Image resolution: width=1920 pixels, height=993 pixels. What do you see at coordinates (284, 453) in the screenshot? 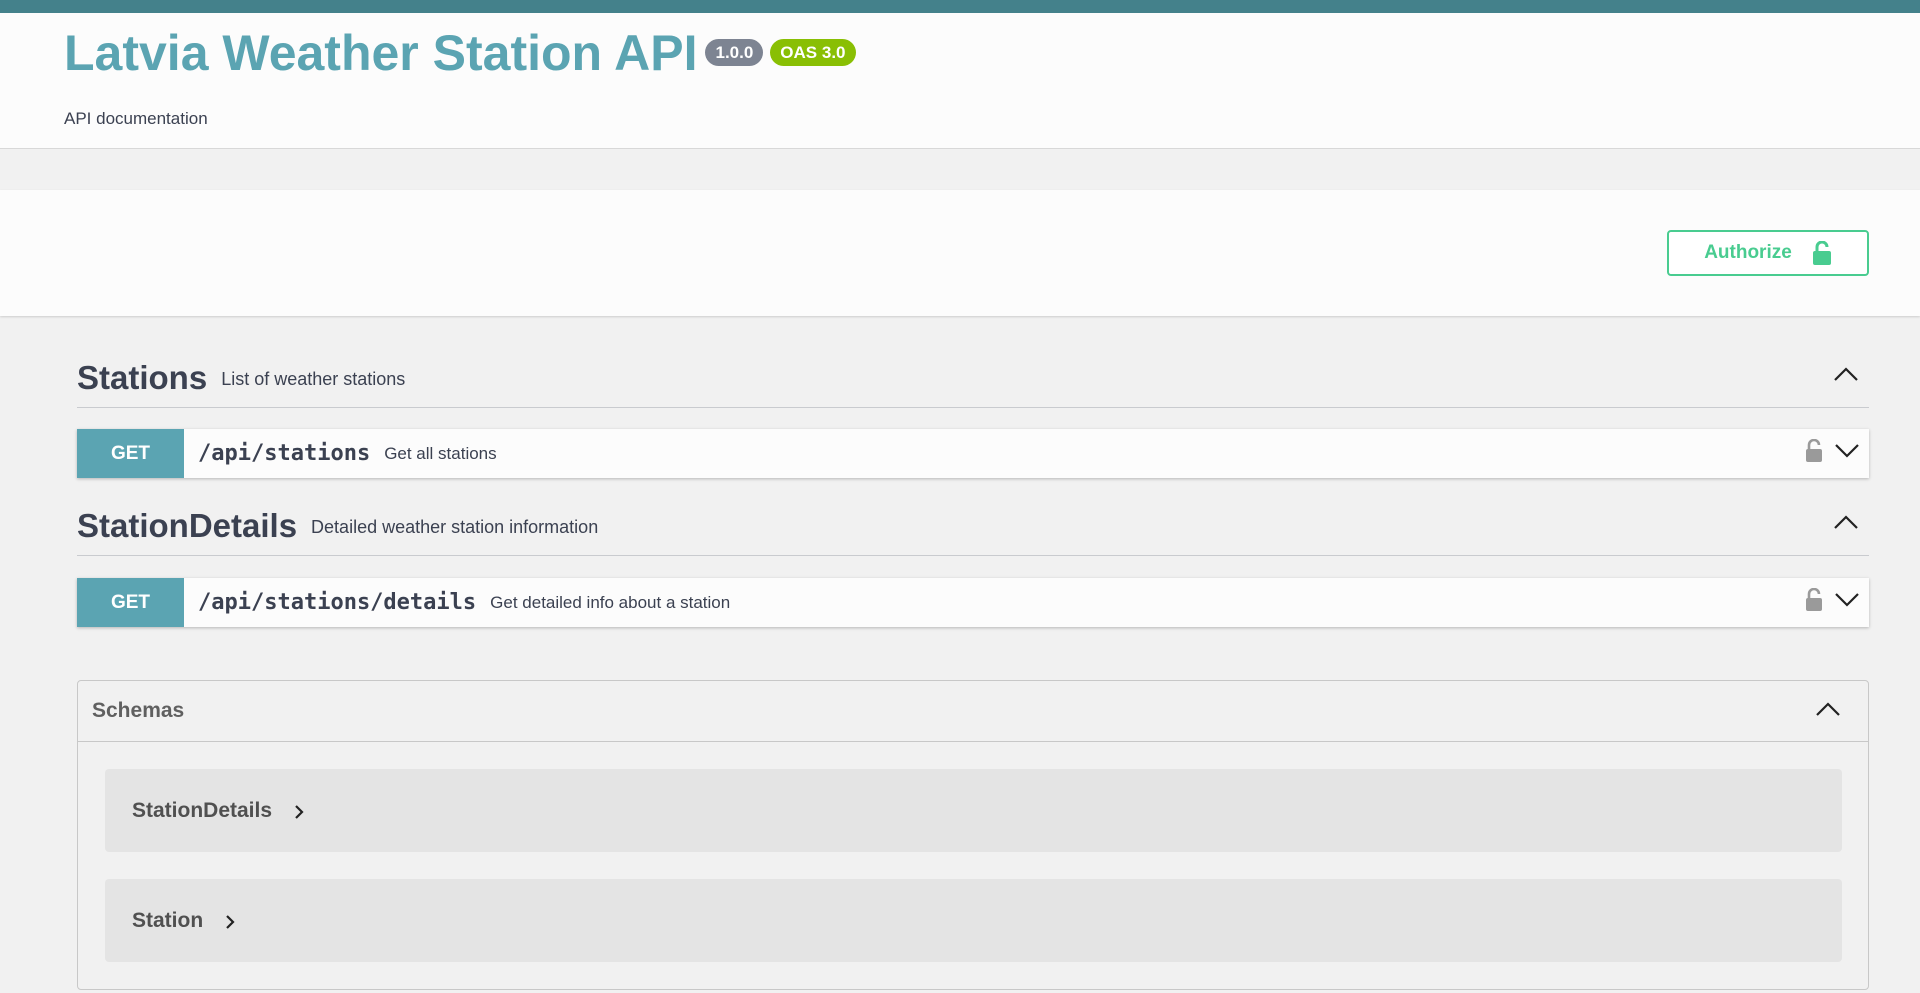
I see `operation-path: /api/stations` at bounding box center [284, 453].